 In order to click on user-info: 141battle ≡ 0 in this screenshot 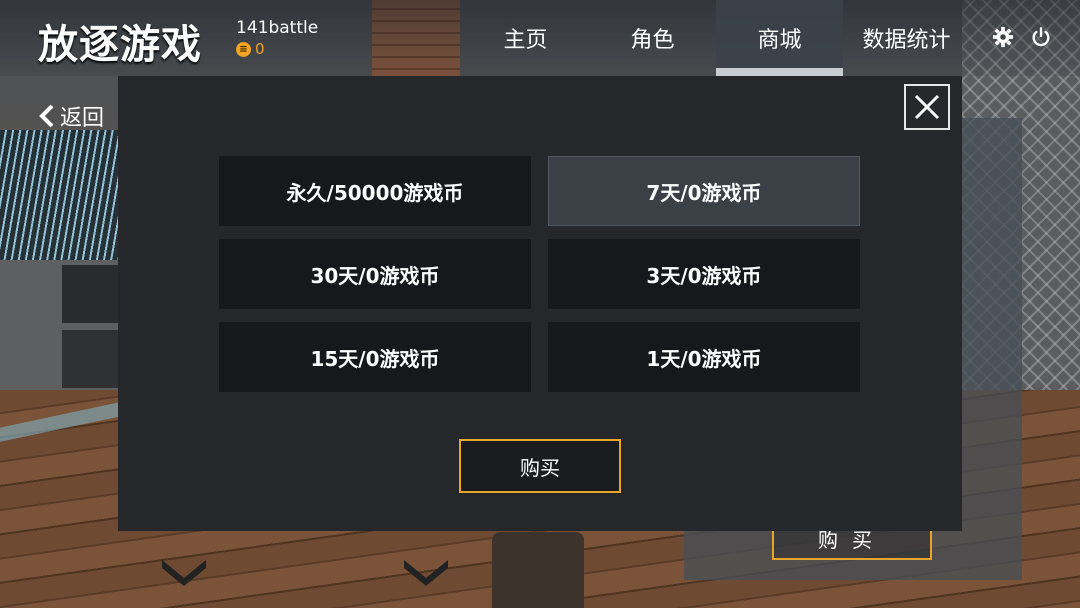, I will do `click(277, 38)`.